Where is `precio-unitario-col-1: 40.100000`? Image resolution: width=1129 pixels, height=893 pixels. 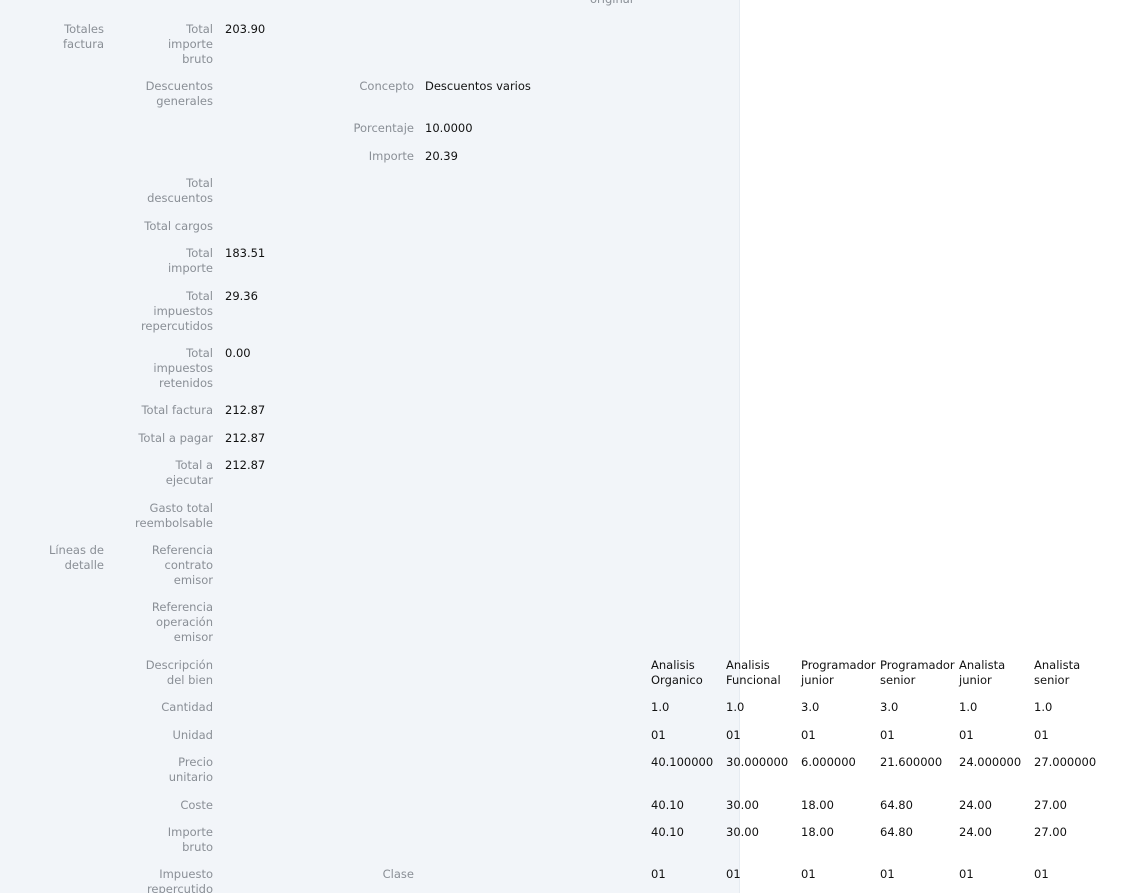
precio-unitario-col-1: 40.100000 is located at coordinates (682, 762).